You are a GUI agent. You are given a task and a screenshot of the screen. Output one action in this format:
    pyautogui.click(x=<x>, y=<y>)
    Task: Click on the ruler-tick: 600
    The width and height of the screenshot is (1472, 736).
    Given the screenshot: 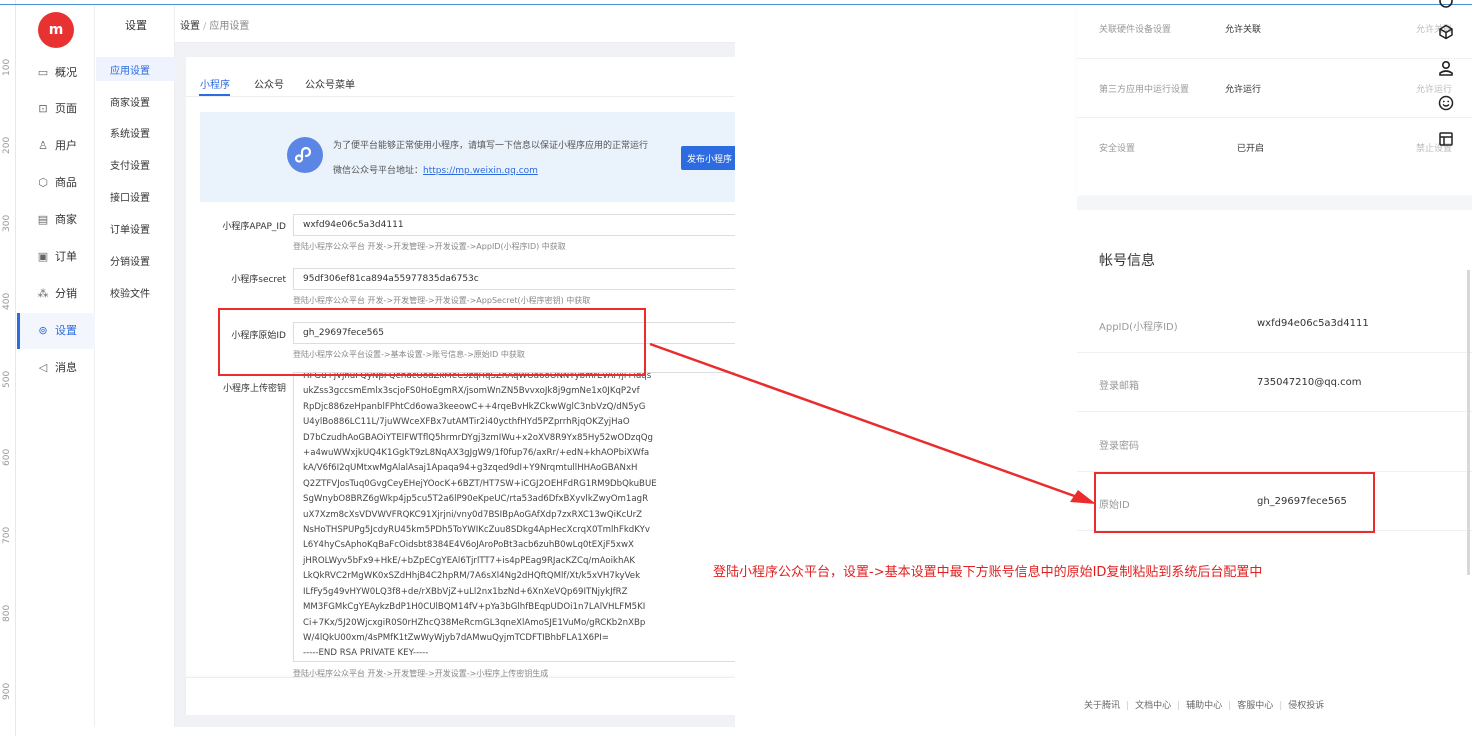 What is the action you would take?
    pyautogui.click(x=7, y=457)
    